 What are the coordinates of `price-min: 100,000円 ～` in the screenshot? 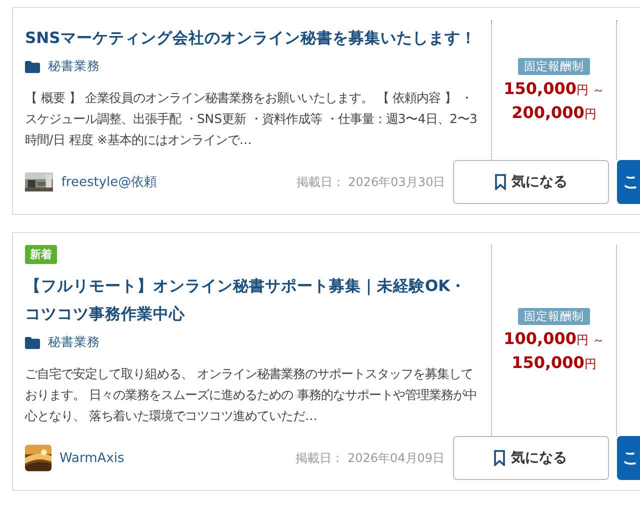 It's located at (554, 339).